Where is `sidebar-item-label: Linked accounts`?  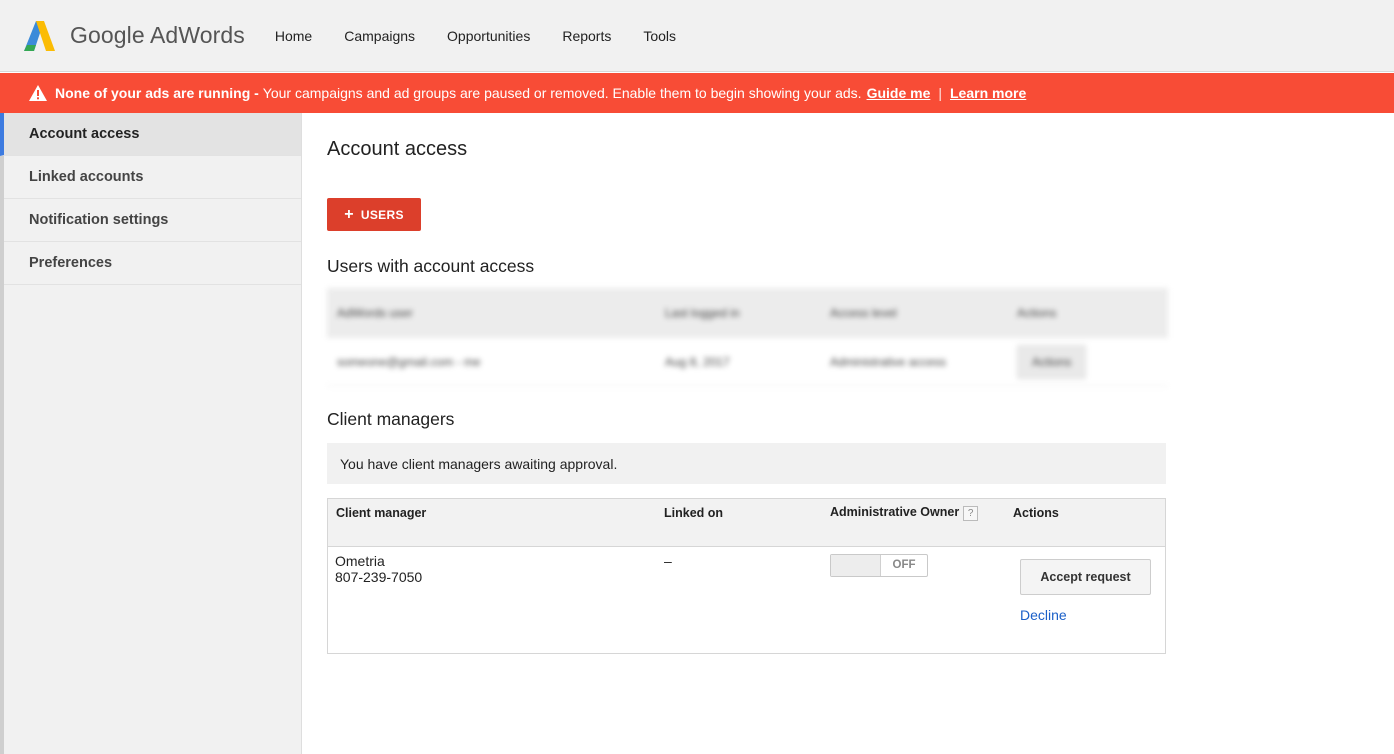
sidebar-item-label: Linked accounts is located at coordinates (86, 177).